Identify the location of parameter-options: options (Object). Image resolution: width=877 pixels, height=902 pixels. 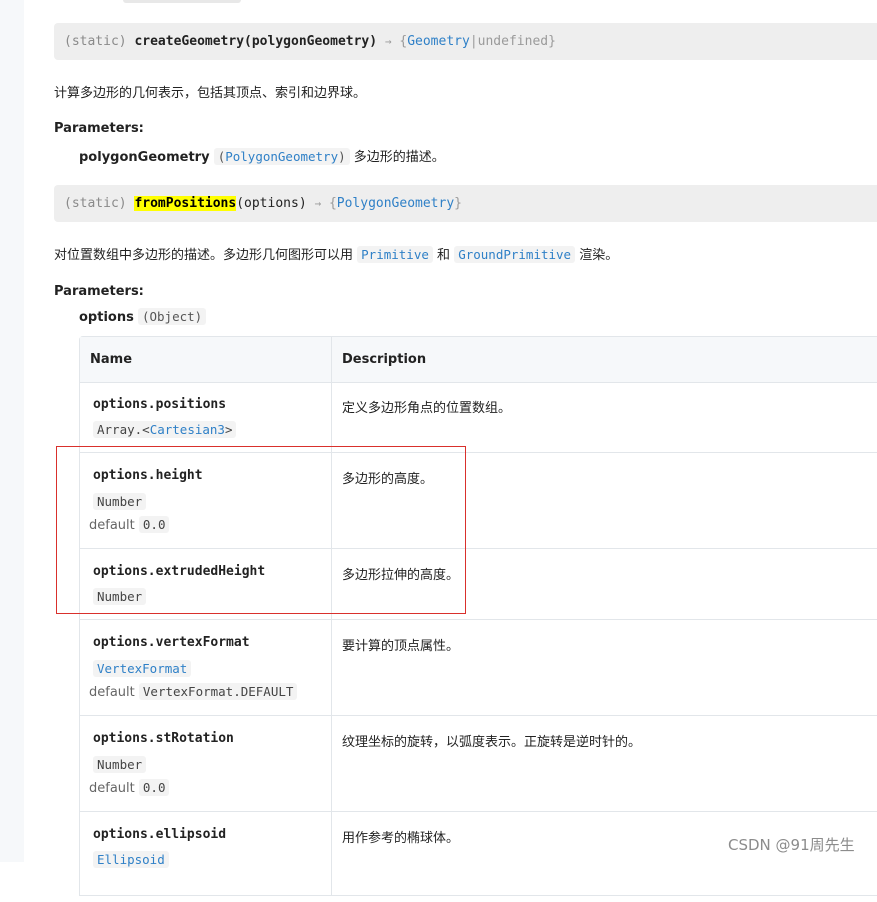
(143, 316).